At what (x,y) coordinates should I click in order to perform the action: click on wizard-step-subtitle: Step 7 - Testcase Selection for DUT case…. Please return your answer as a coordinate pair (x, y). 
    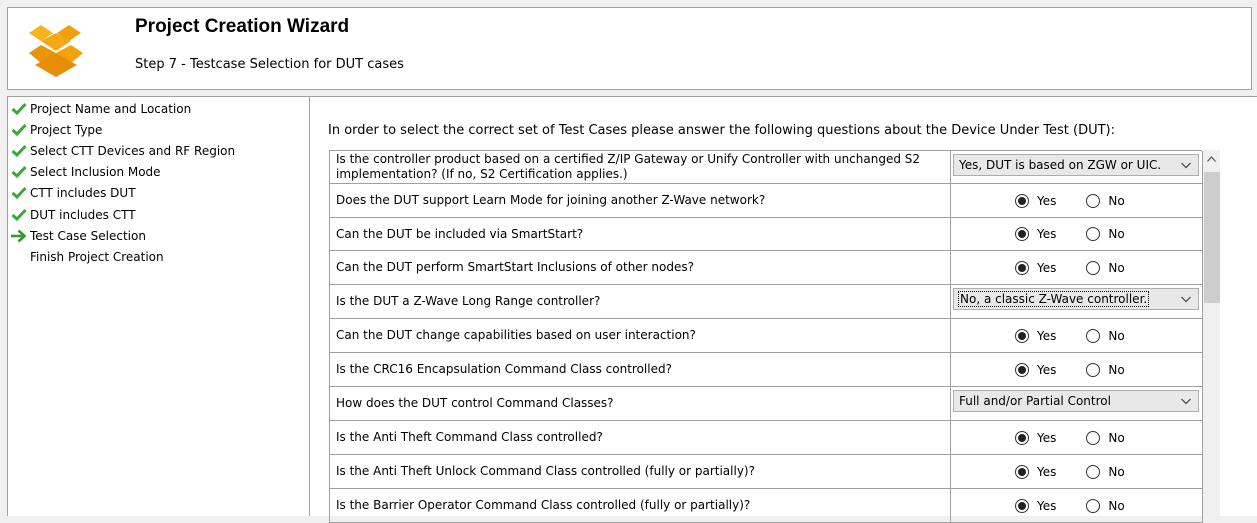
    Looking at the image, I should click on (269, 64).